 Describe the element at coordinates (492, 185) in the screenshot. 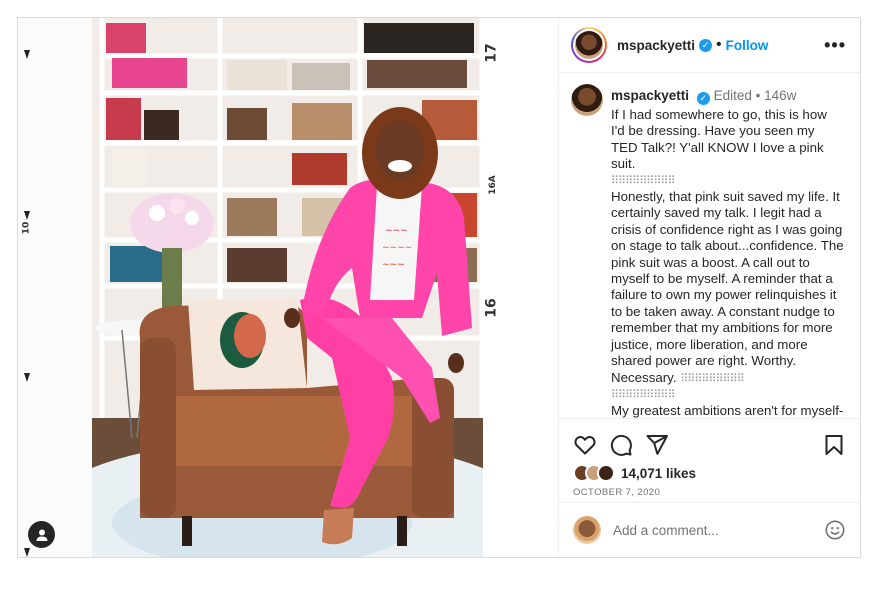

I see `ruler-label-mid: 16A` at that location.